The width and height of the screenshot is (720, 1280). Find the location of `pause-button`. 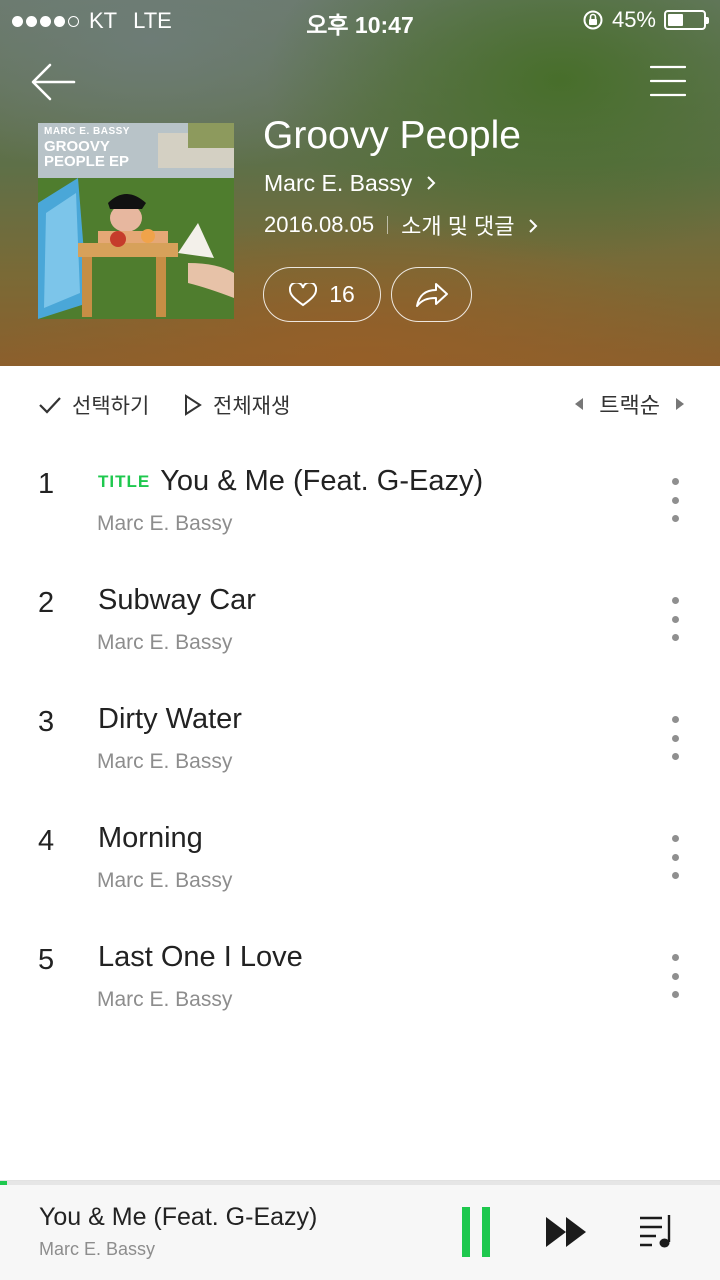

pause-button is located at coordinates (476, 1233).